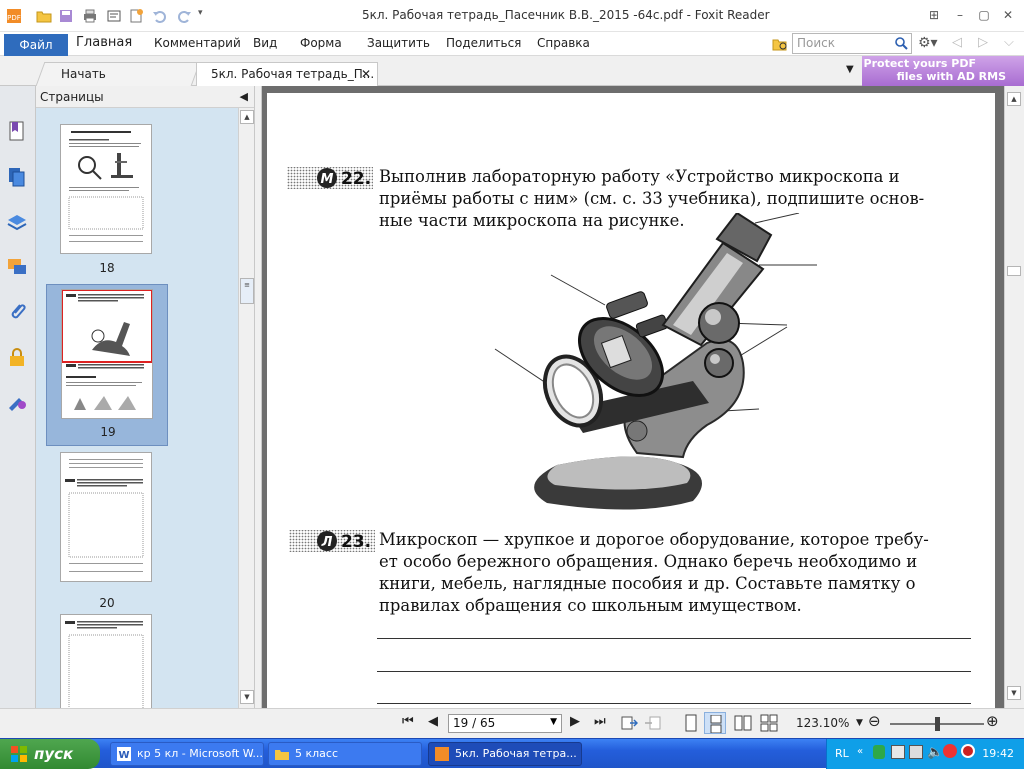 The image size is (1024, 769). I want to click on menu-comment: Комментарий, so click(197, 43).